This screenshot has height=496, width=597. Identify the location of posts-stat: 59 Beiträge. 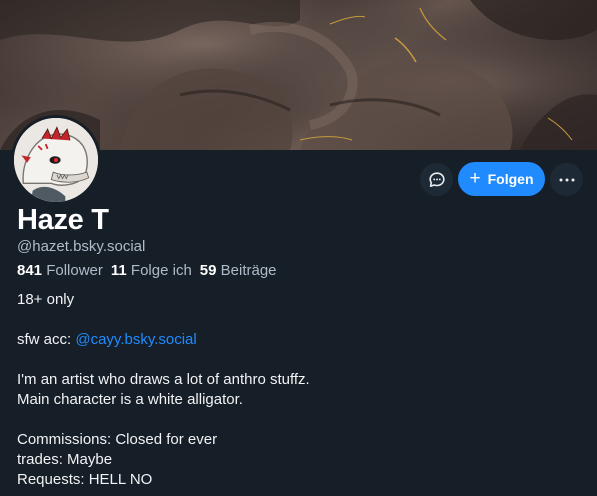
(238, 270).